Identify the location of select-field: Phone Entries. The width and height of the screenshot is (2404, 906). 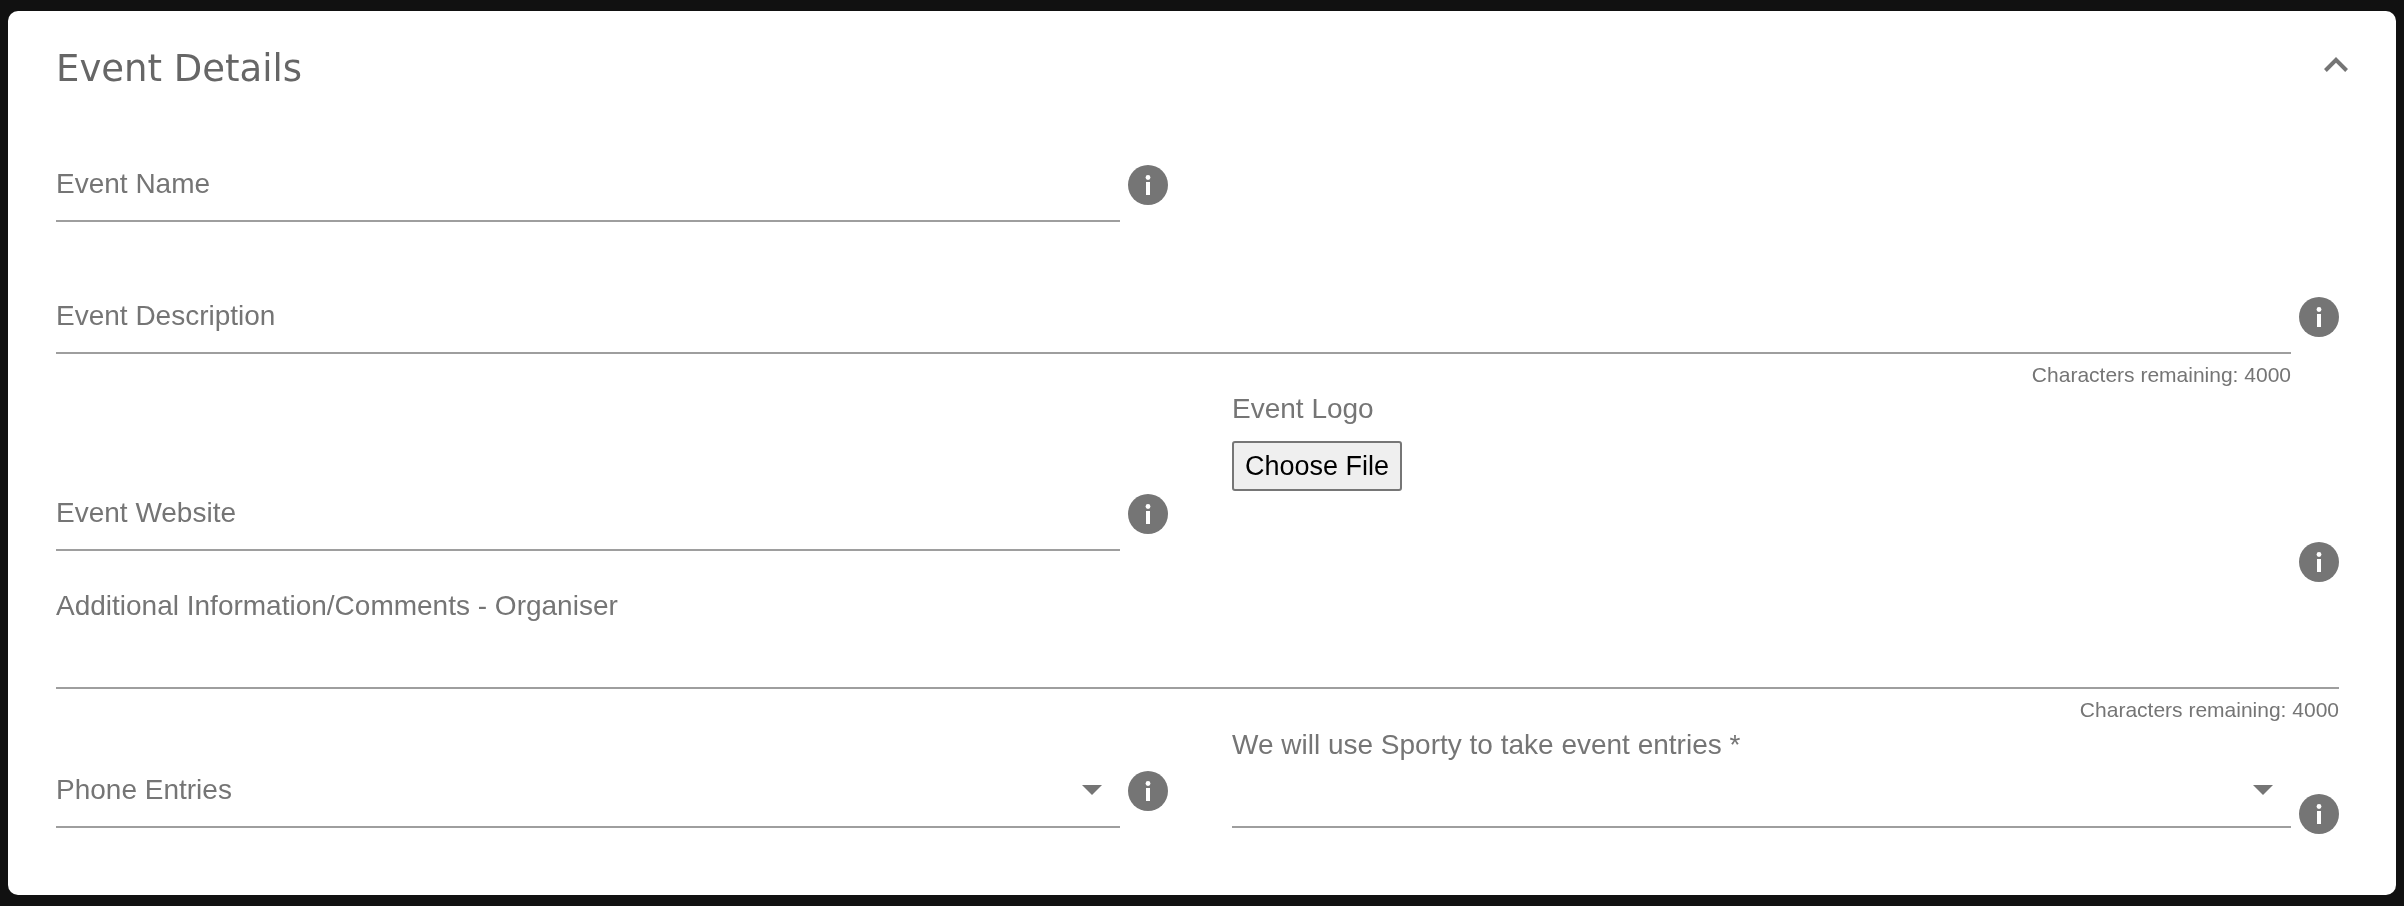
(588, 801).